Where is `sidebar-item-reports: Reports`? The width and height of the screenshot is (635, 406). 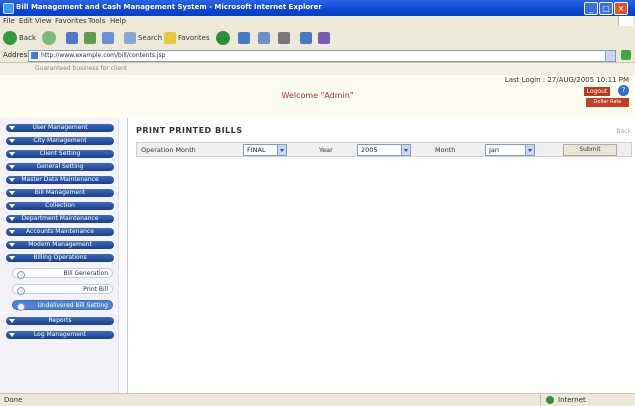
sidebar-item-reports: Reports is located at coordinates (60, 321).